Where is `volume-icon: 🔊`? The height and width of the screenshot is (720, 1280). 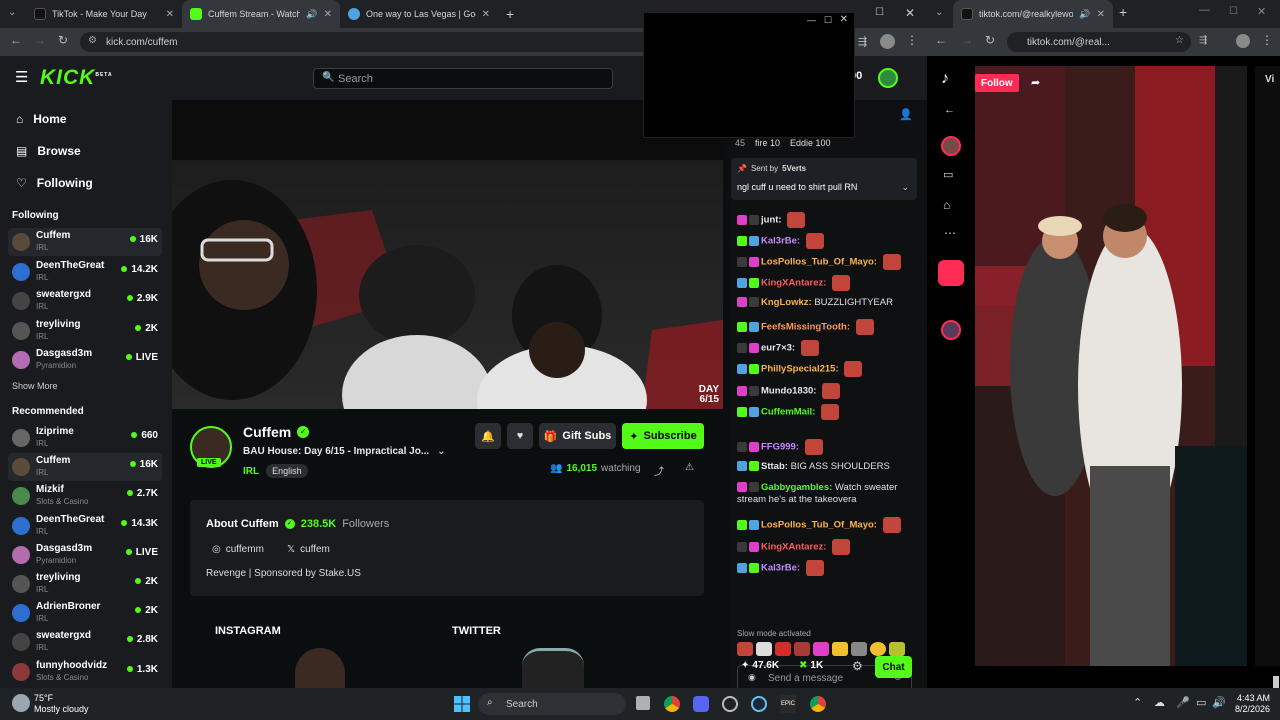
volume-icon: 🔊 is located at coordinates (1219, 702).